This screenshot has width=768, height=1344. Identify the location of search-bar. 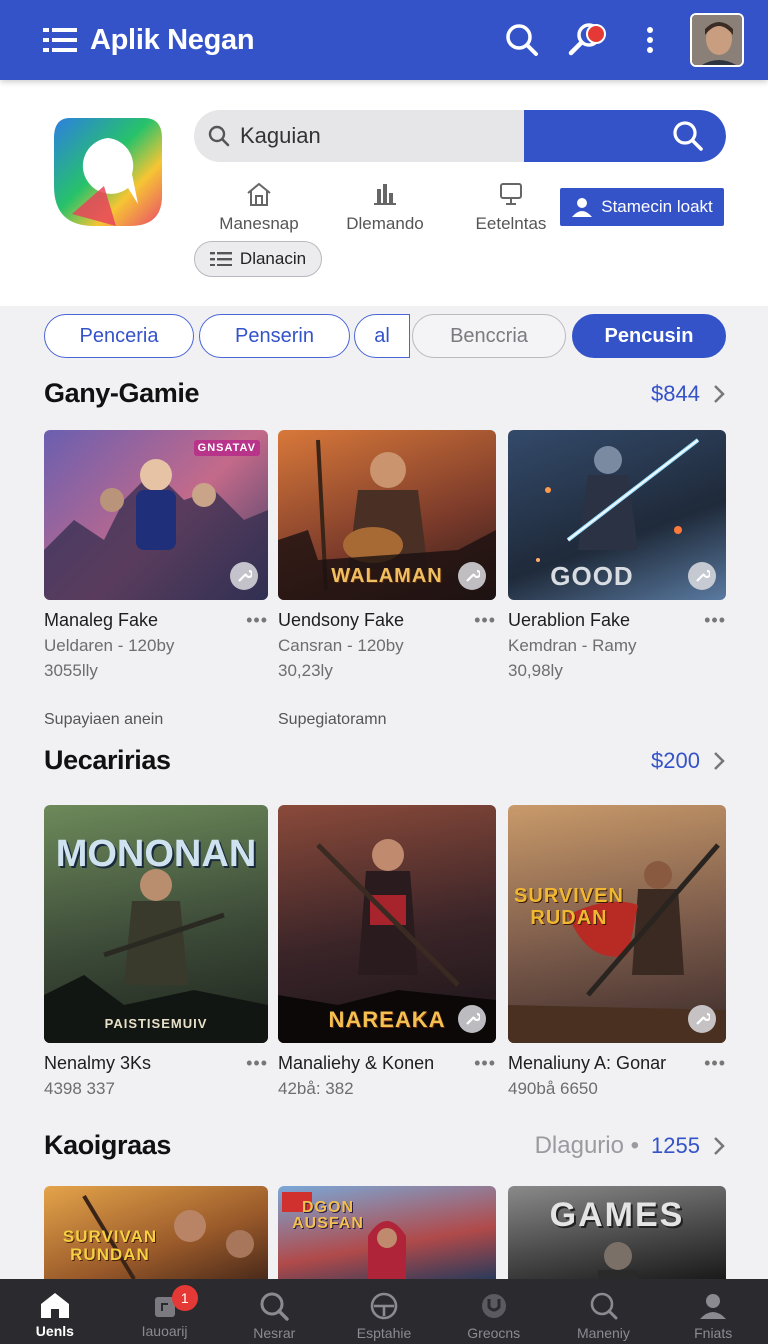
(460, 136).